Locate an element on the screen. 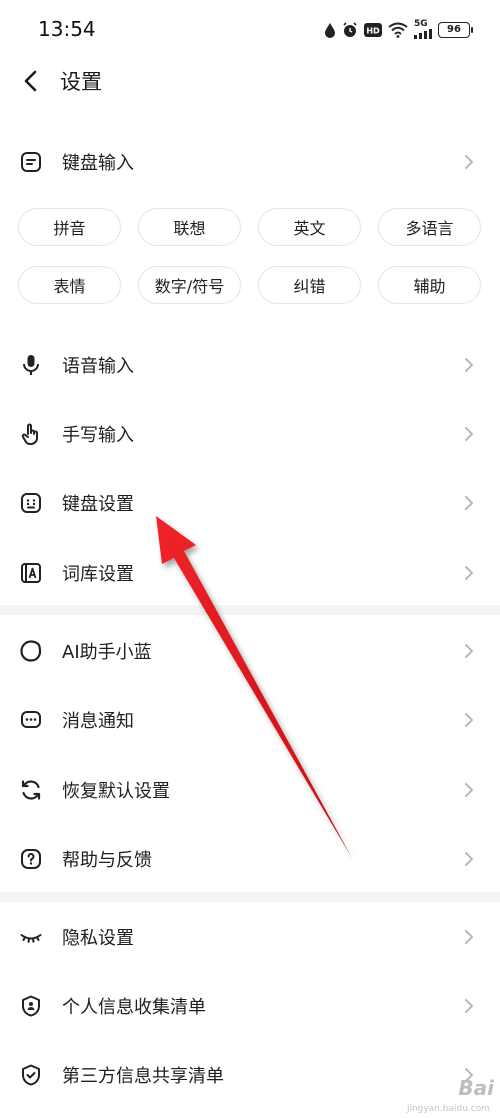 The image size is (500, 1118). keyboard-icon is located at coordinates (31, 503).